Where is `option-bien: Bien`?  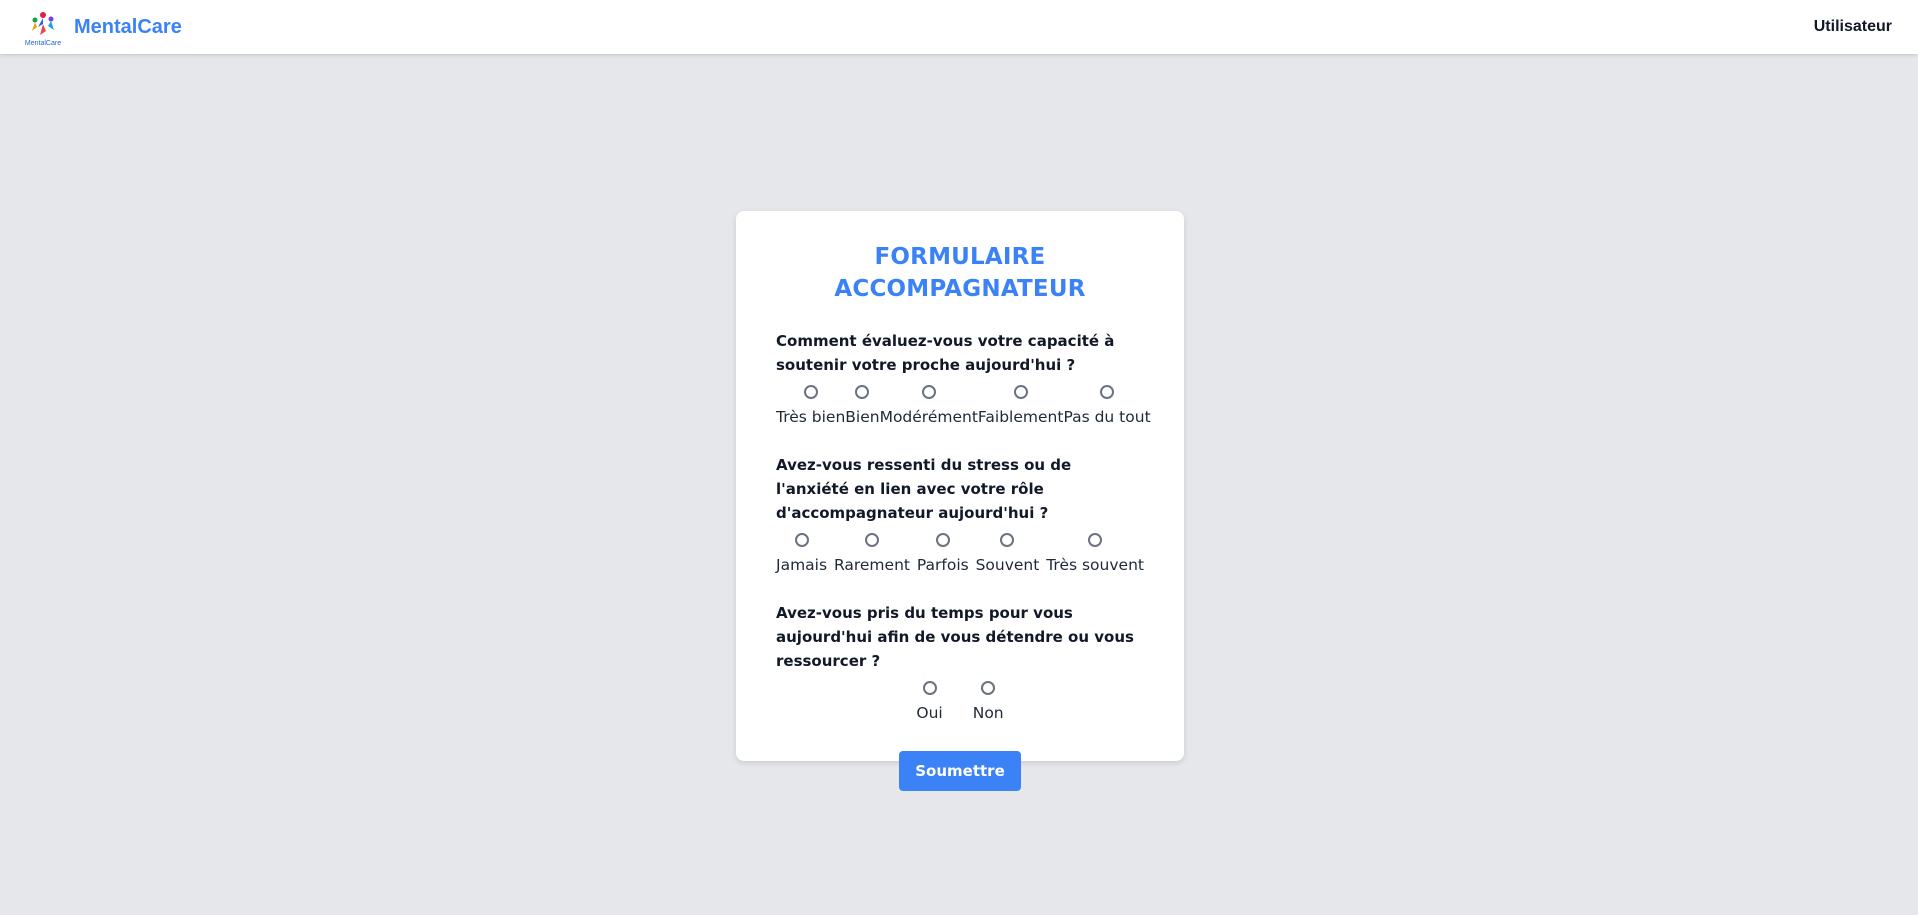
option-bien: Bien is located at coordinates (862, 405).